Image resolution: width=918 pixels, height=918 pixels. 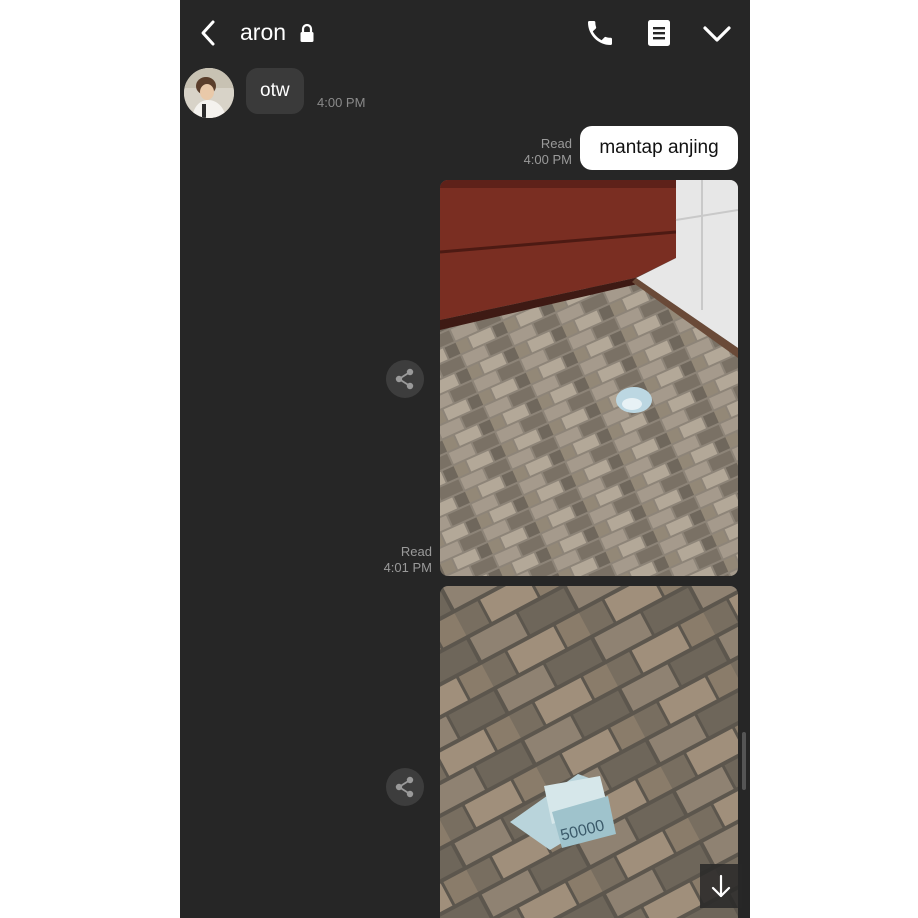 I want to click on message-time: 4:01 PM, so click(x=407, y=567).